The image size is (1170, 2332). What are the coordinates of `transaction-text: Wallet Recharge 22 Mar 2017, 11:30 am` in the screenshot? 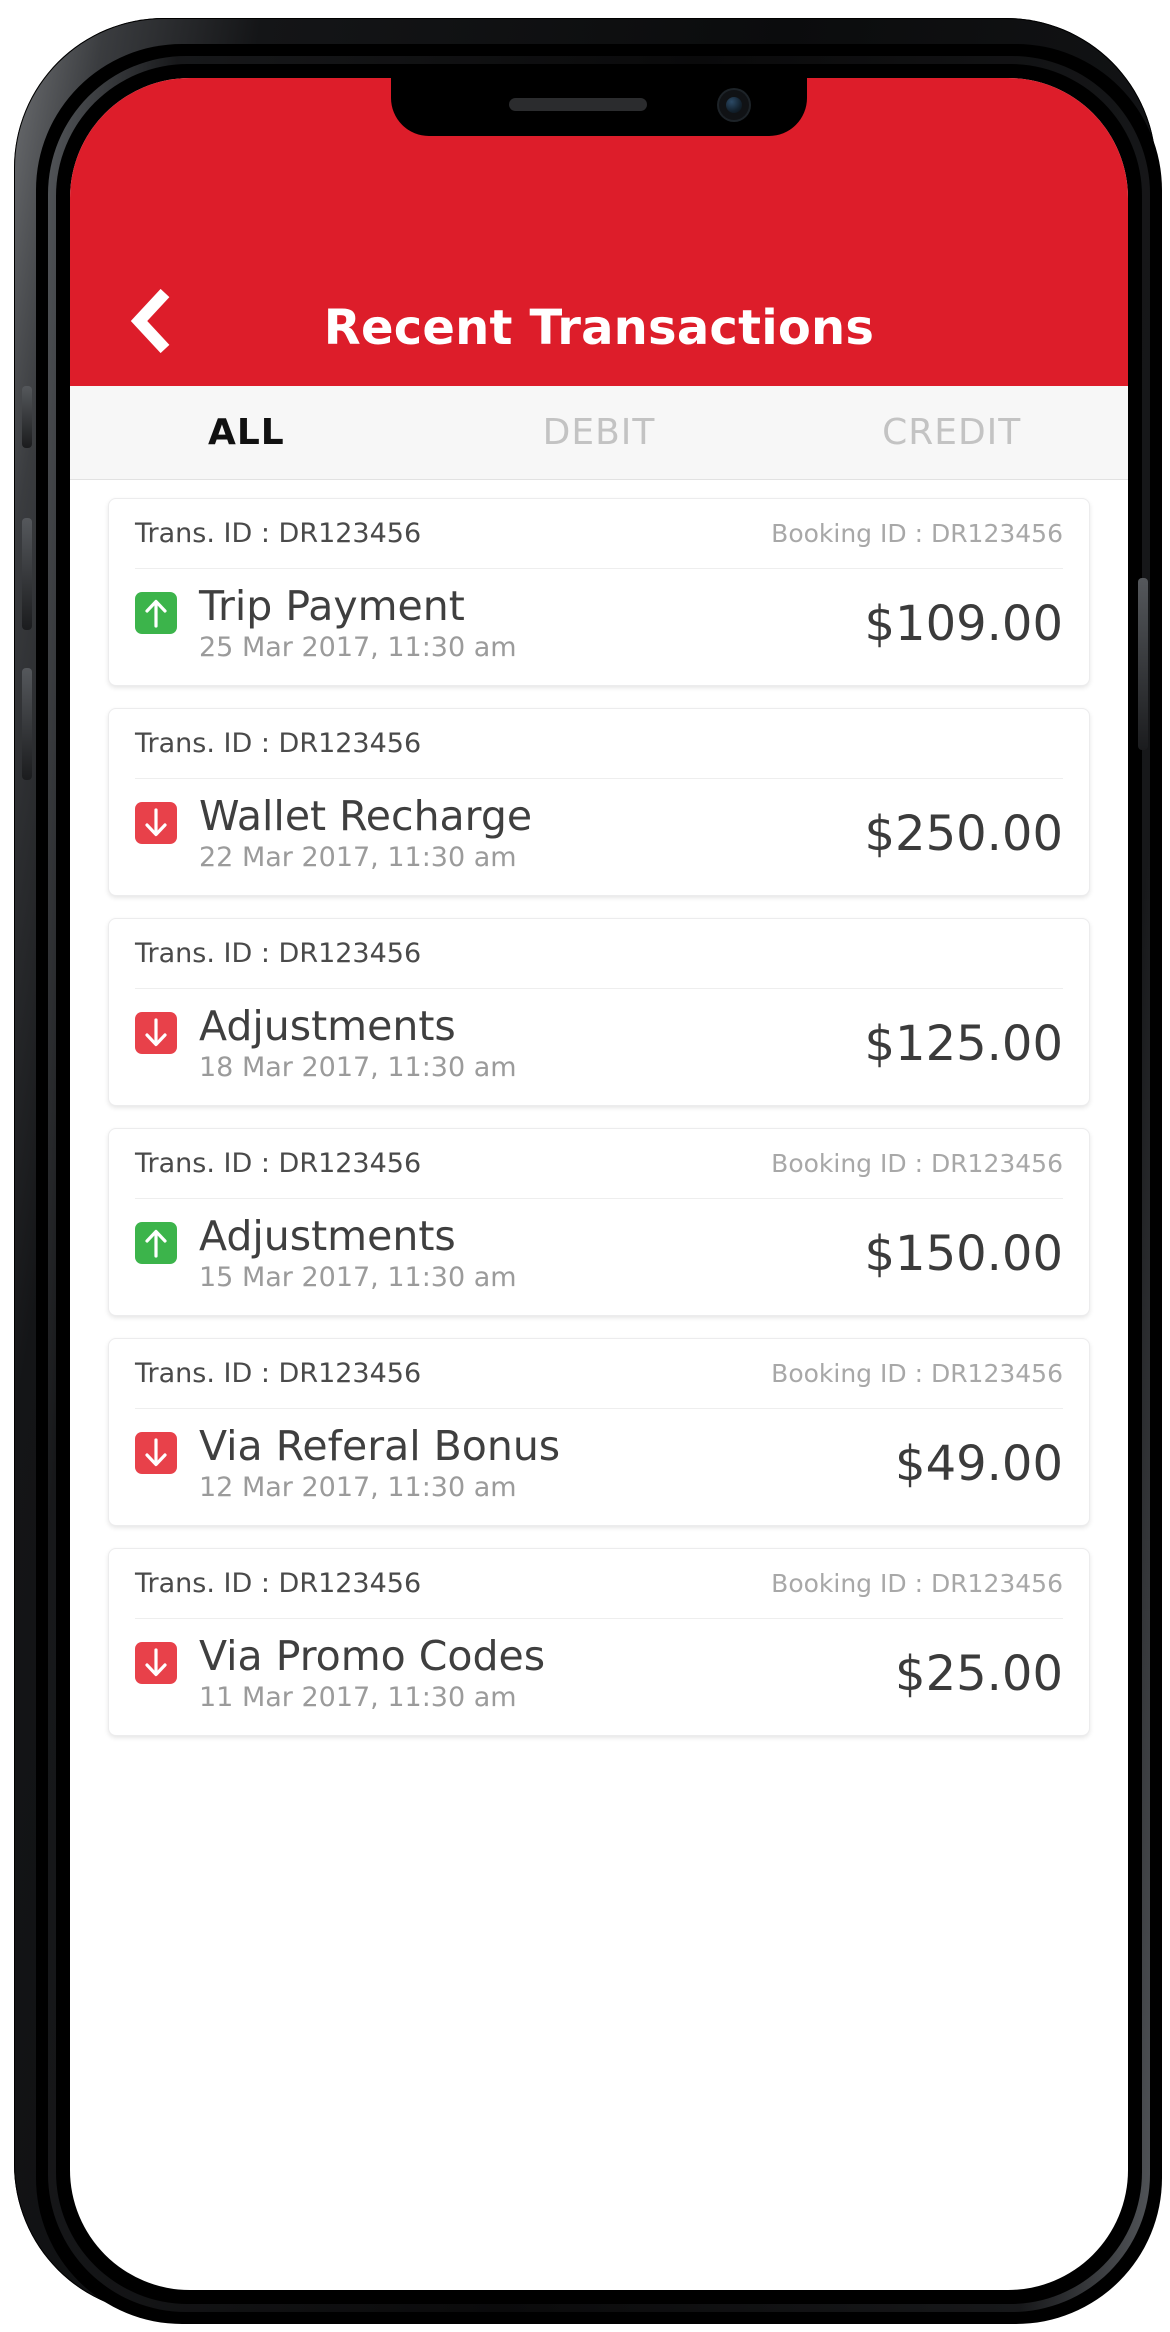 It's located at (366, 833).